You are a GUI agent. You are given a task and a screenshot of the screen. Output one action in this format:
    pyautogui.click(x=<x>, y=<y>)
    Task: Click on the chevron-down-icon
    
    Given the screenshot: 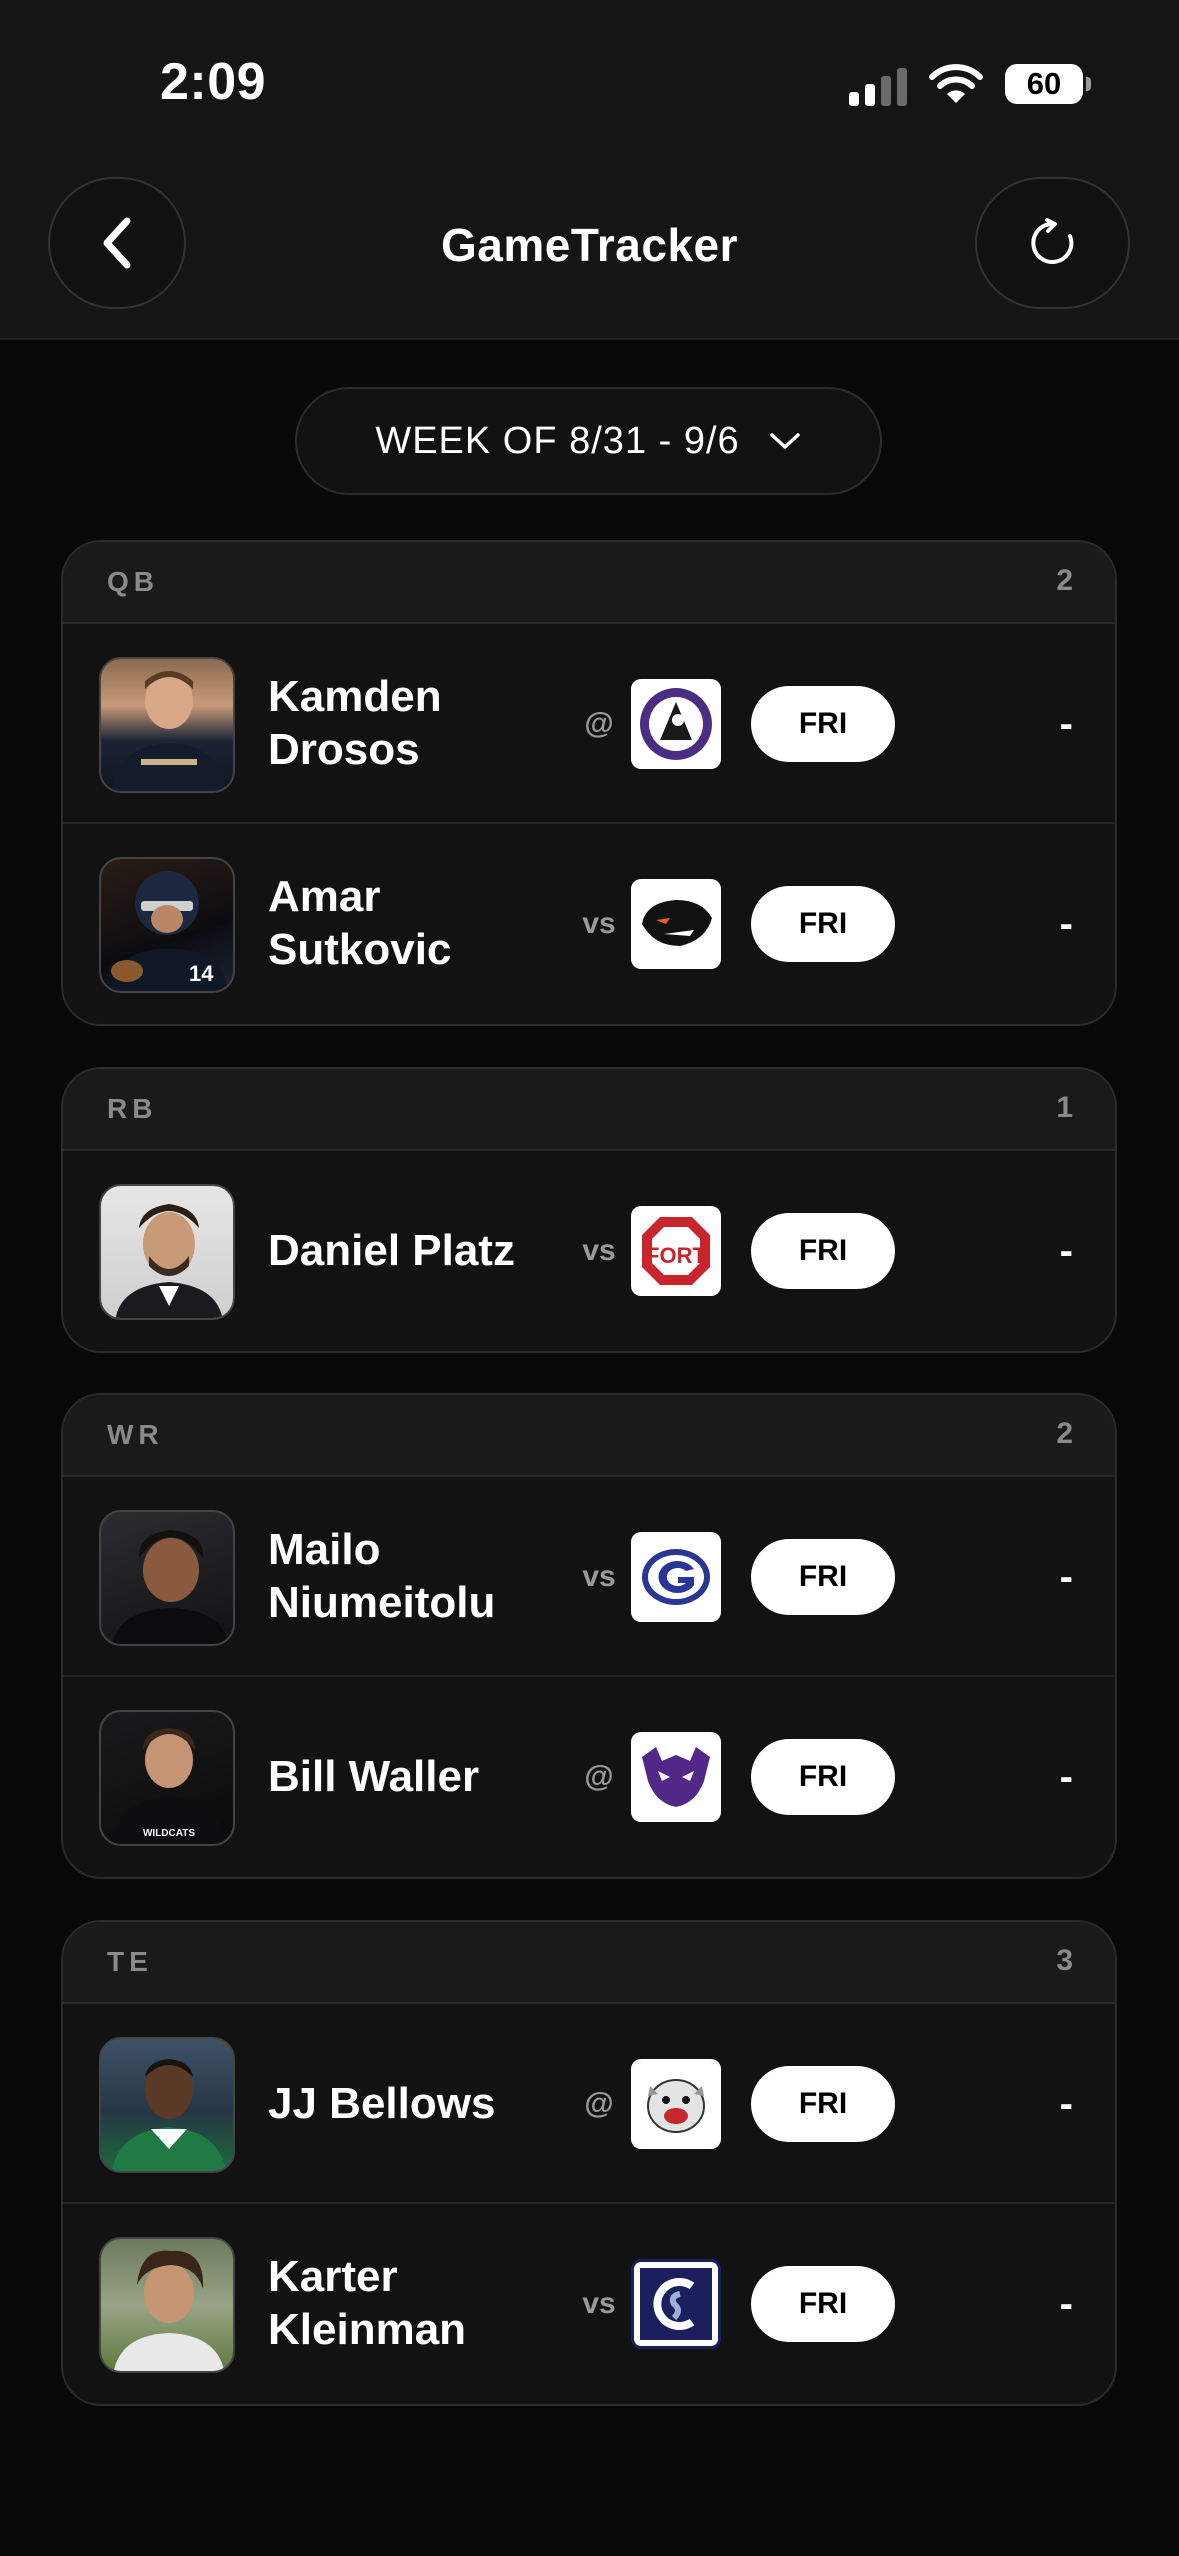 What is the action you would take?
    pyautogui.click(x=784, y=441)
    